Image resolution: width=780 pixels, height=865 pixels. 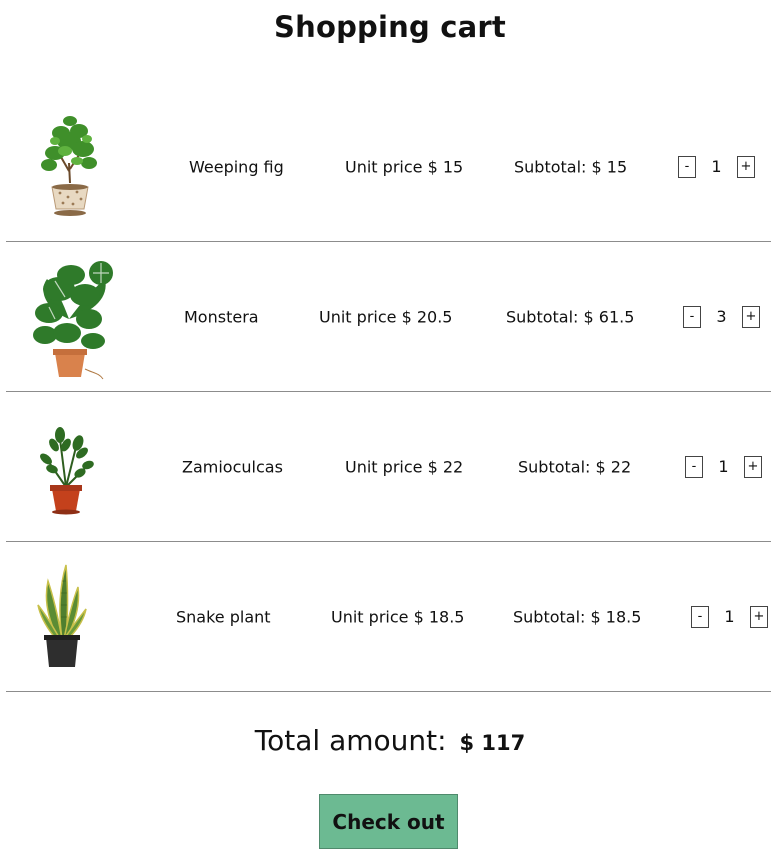 I want to click on snake-plant-image, so click(x=62, y=617).